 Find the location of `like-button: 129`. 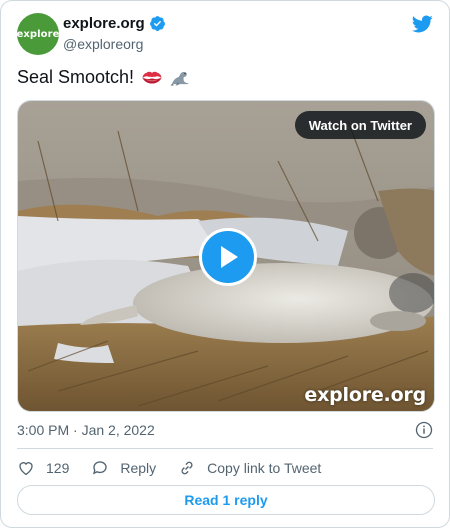

like-button: 129 is located at coordinates (43, 468).